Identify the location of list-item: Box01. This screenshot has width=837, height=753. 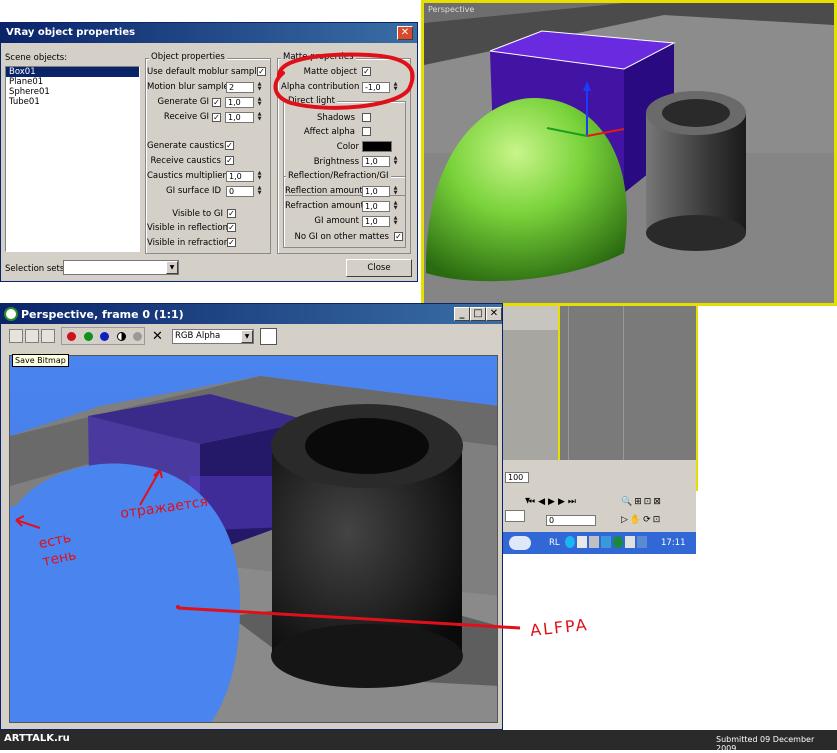
(72, 72).